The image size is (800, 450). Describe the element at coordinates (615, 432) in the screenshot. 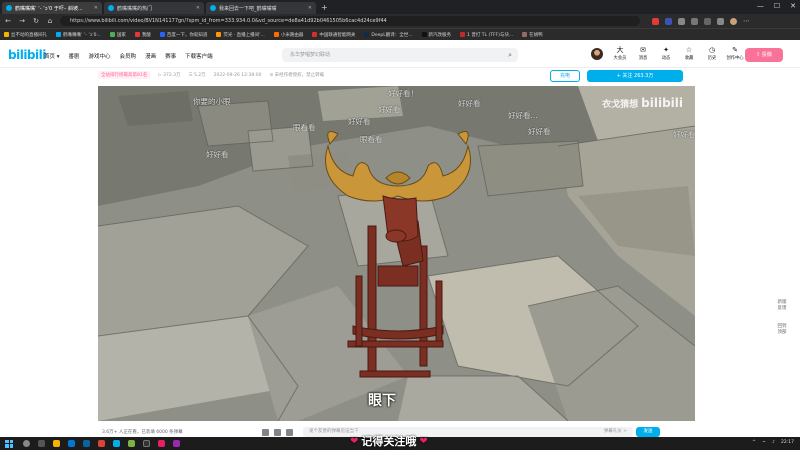

I see `danmaku-etiquette-link: 弹幕礼仪 >` at that location.